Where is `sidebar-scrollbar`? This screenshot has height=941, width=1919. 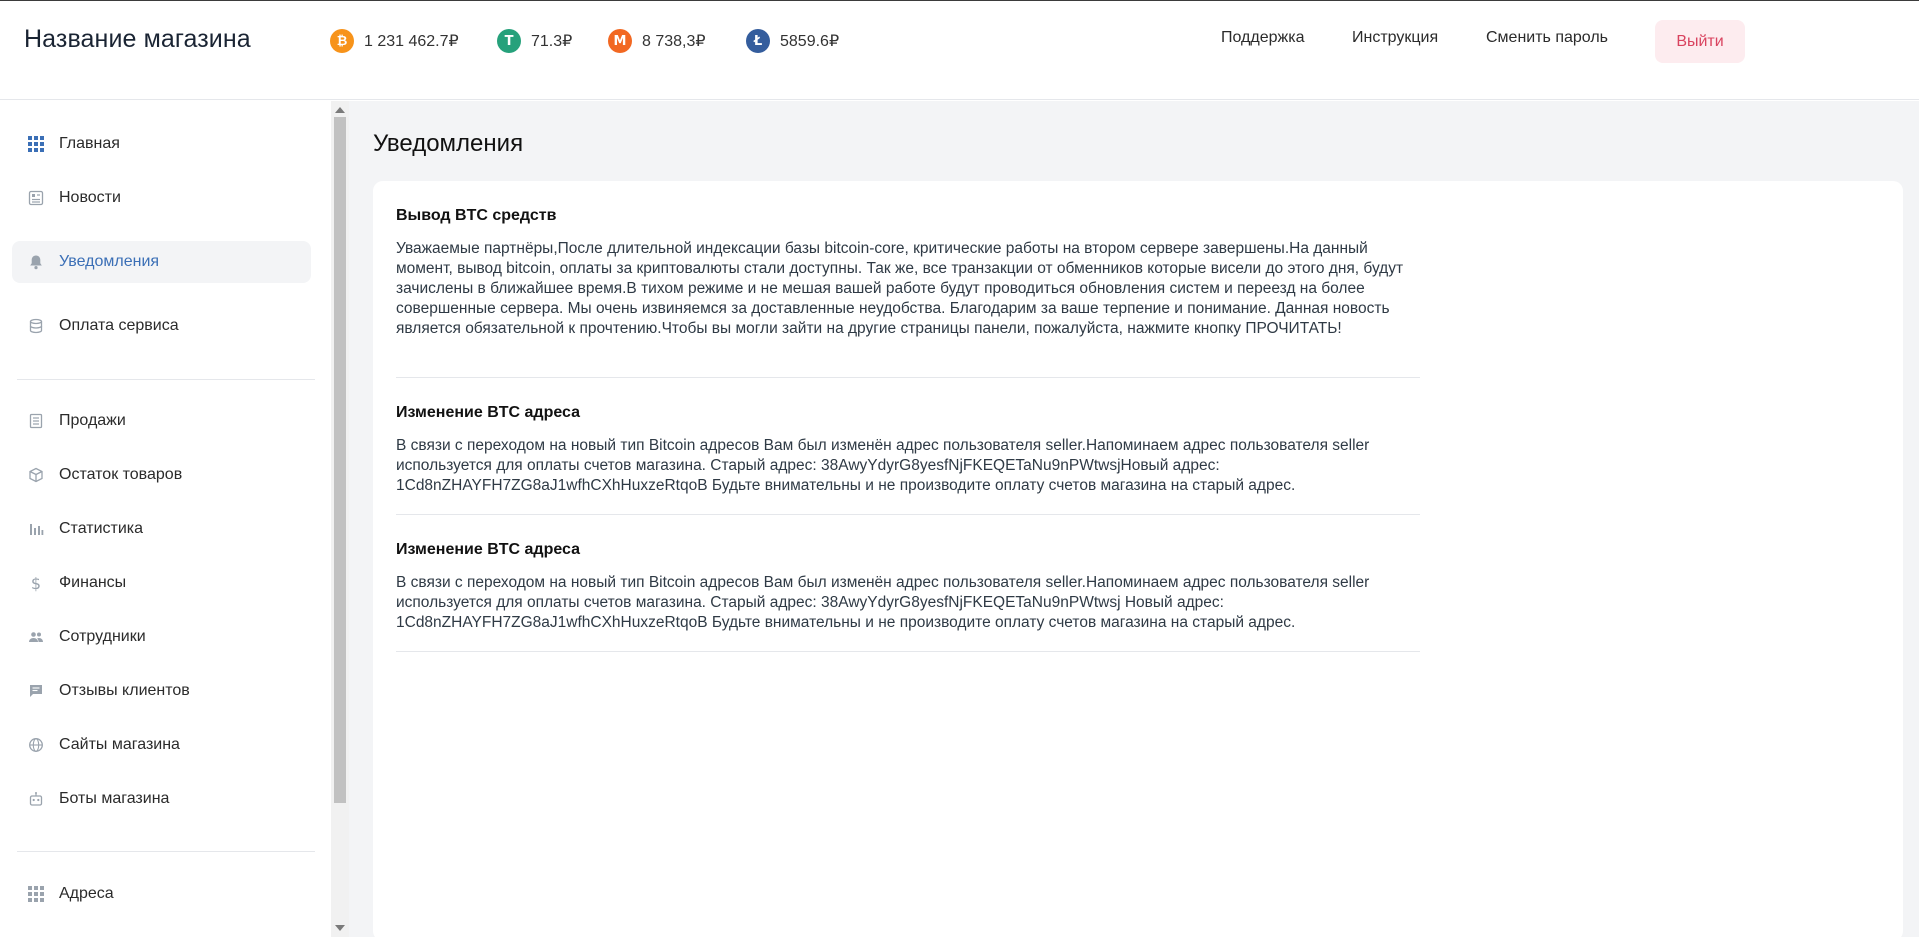
sidebar-scrollbar is located at coordinates (340, 519).